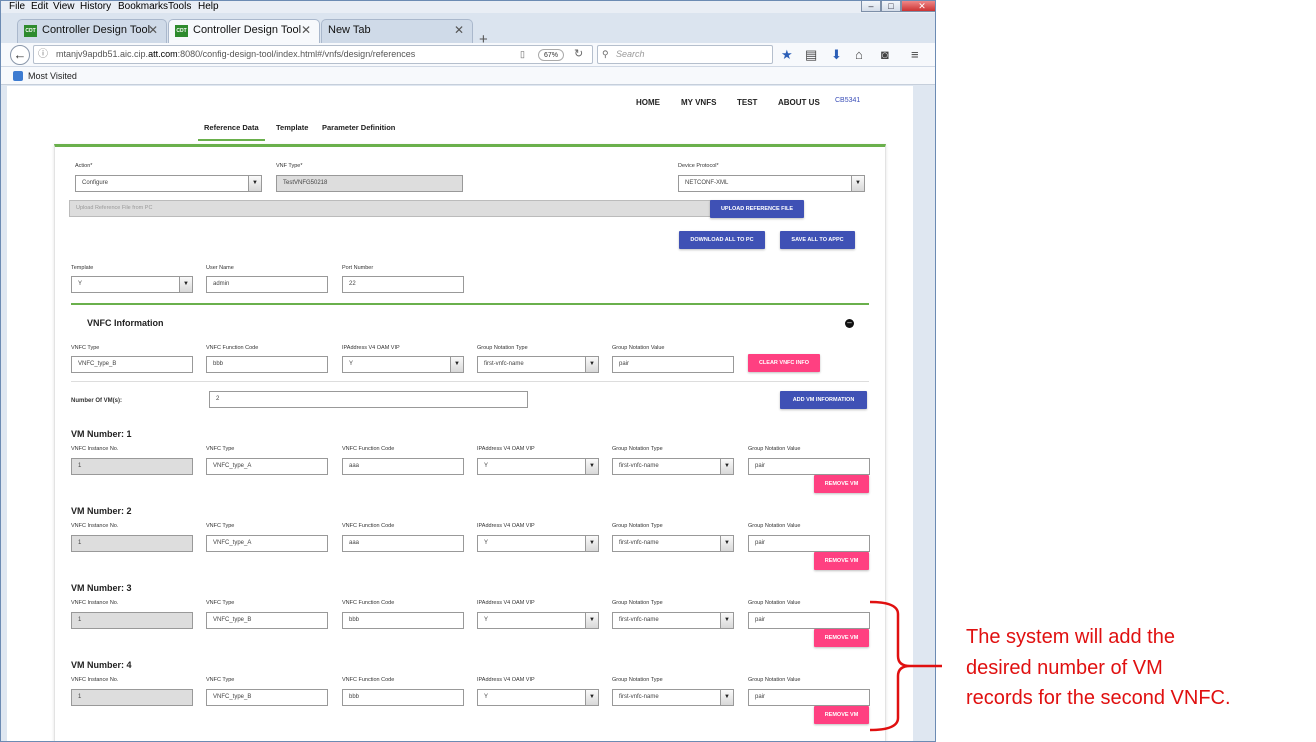 Image resolution: width=1316 pixels, height=742 pixels. What do you see at coordinates (17, 6) in the screenshot?
I see `menu-file: File` at bounding box center [17, 6].